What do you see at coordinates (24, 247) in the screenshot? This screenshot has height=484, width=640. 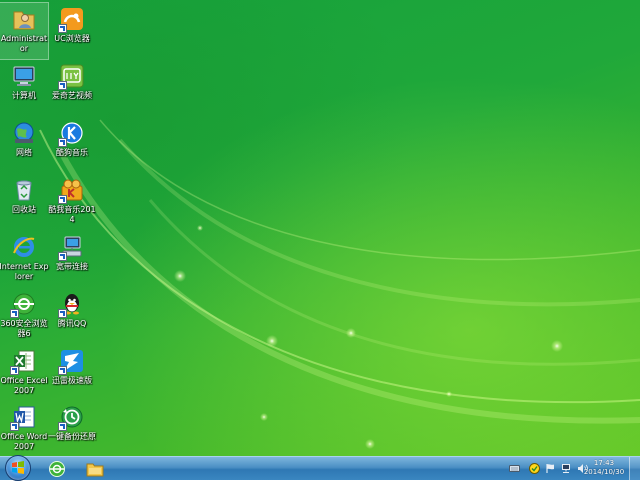 I see `internet-explorer-icon` at bounding box center [24, 247].